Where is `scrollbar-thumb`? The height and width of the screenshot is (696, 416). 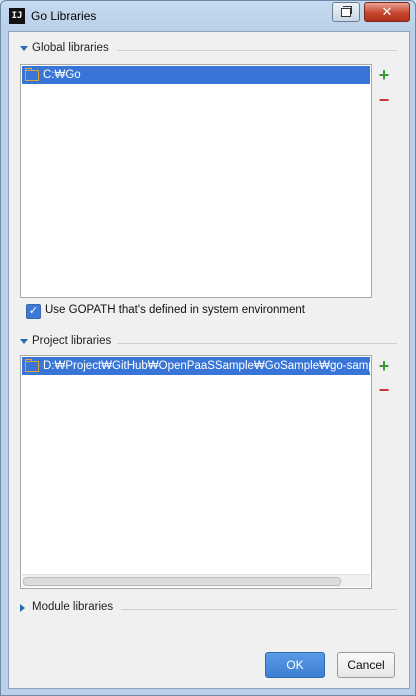
scrollbar-thumb is located at coordinates (182, 581).